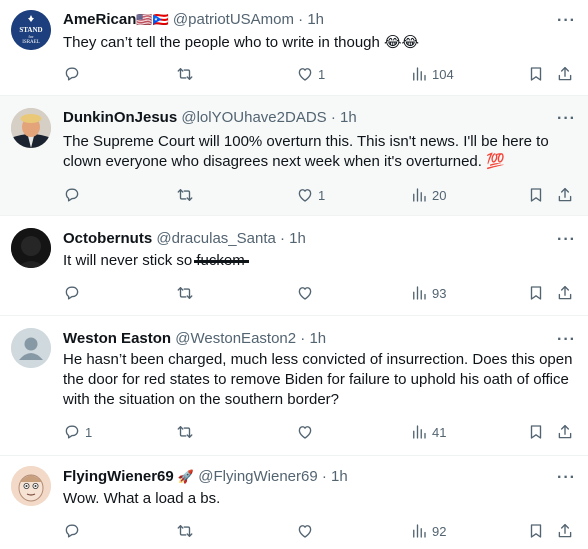  Describe the element at coordinates (220, 260) in the screenshot. I see `redacted-word: fuckem` at that location.